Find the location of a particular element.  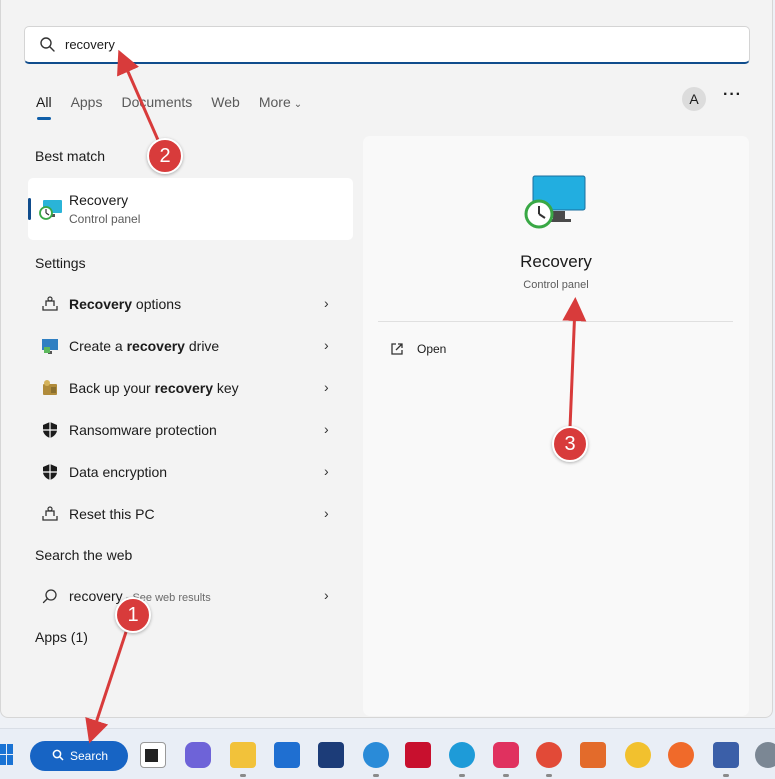

store-icon is located at coordinates (287, 755).